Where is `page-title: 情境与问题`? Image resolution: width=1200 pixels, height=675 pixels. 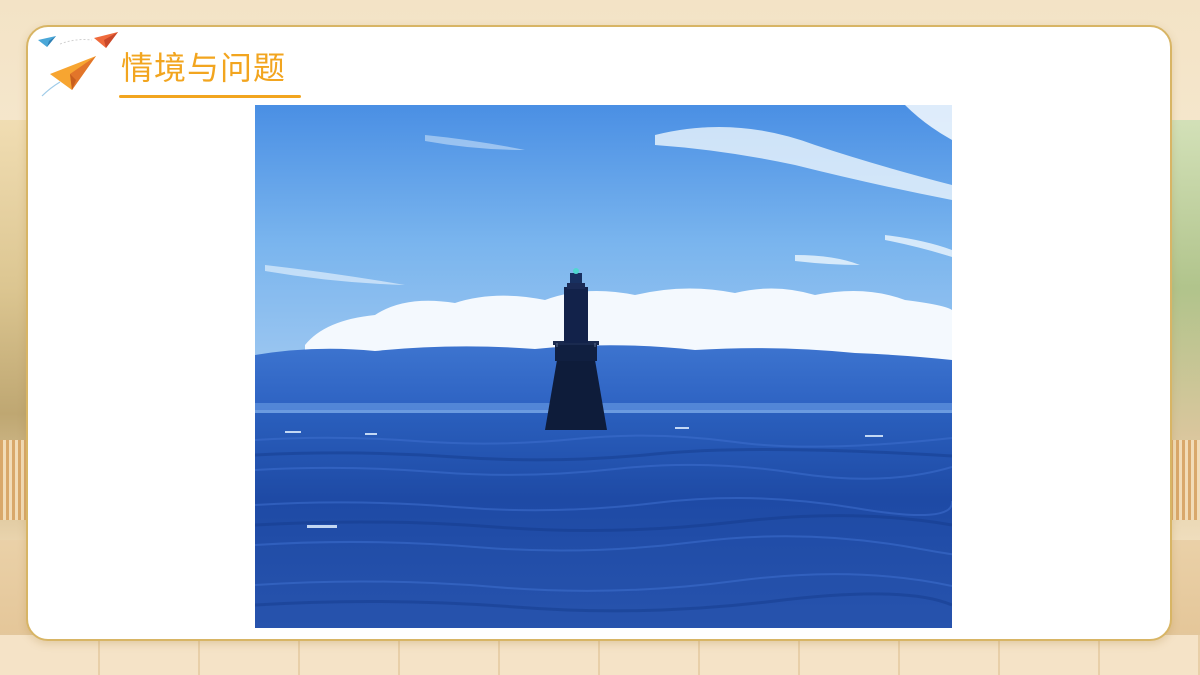
page-title: 情境与问题 is located at coordinates (204, 68).